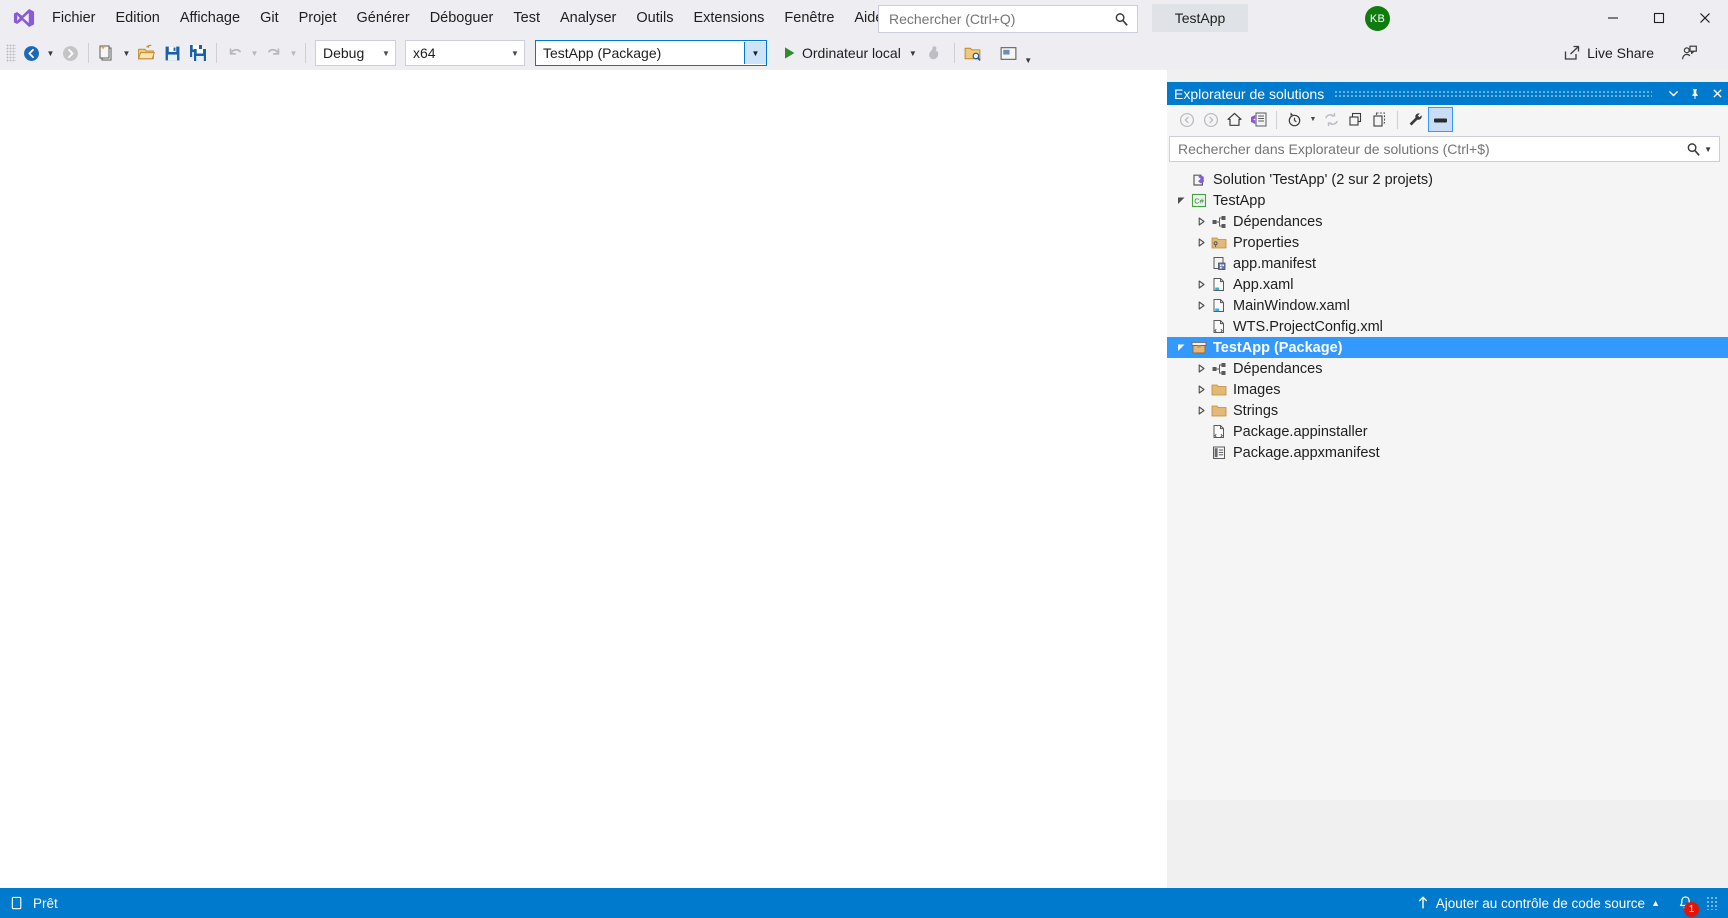  I want to click on quick-search-box, so click(1008, 19).